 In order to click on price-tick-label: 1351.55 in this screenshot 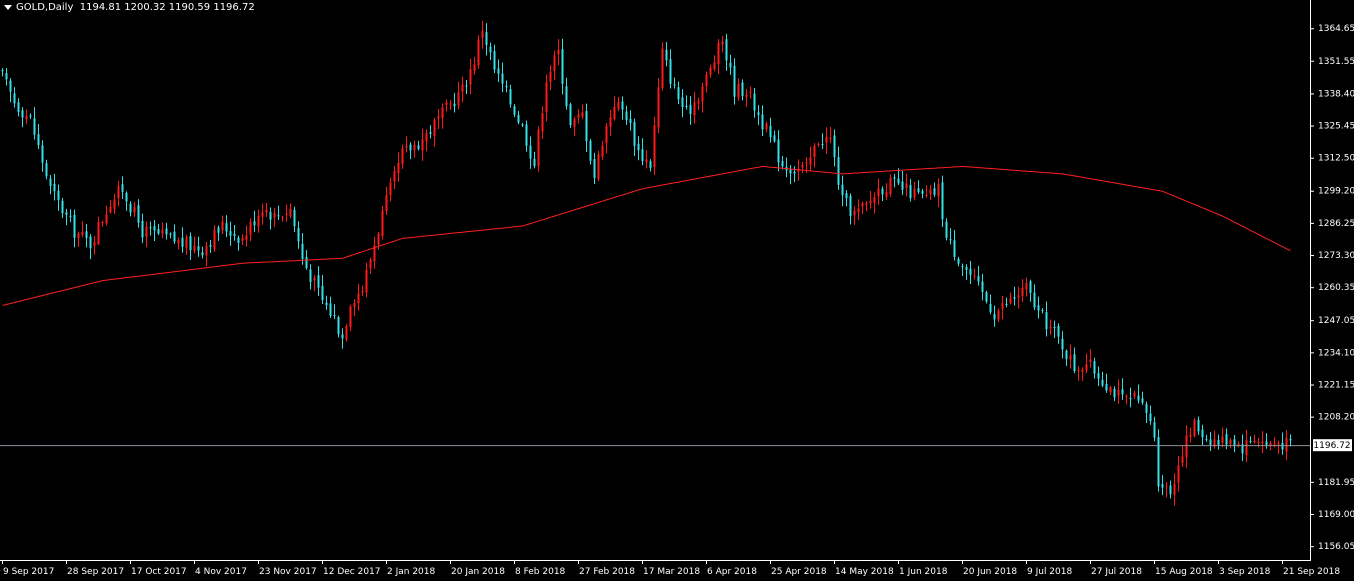, I will do `click(1336, 62)`.